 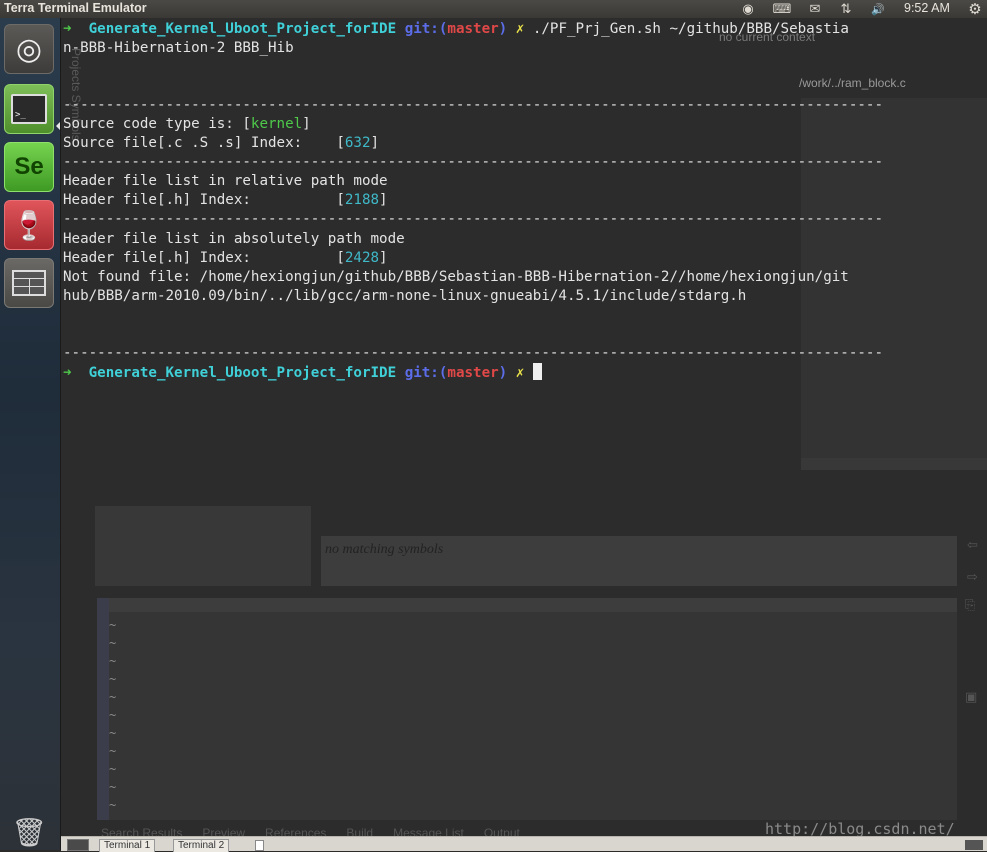 I want to click on clock: 9:52 AM, so click(x=927, y=8).